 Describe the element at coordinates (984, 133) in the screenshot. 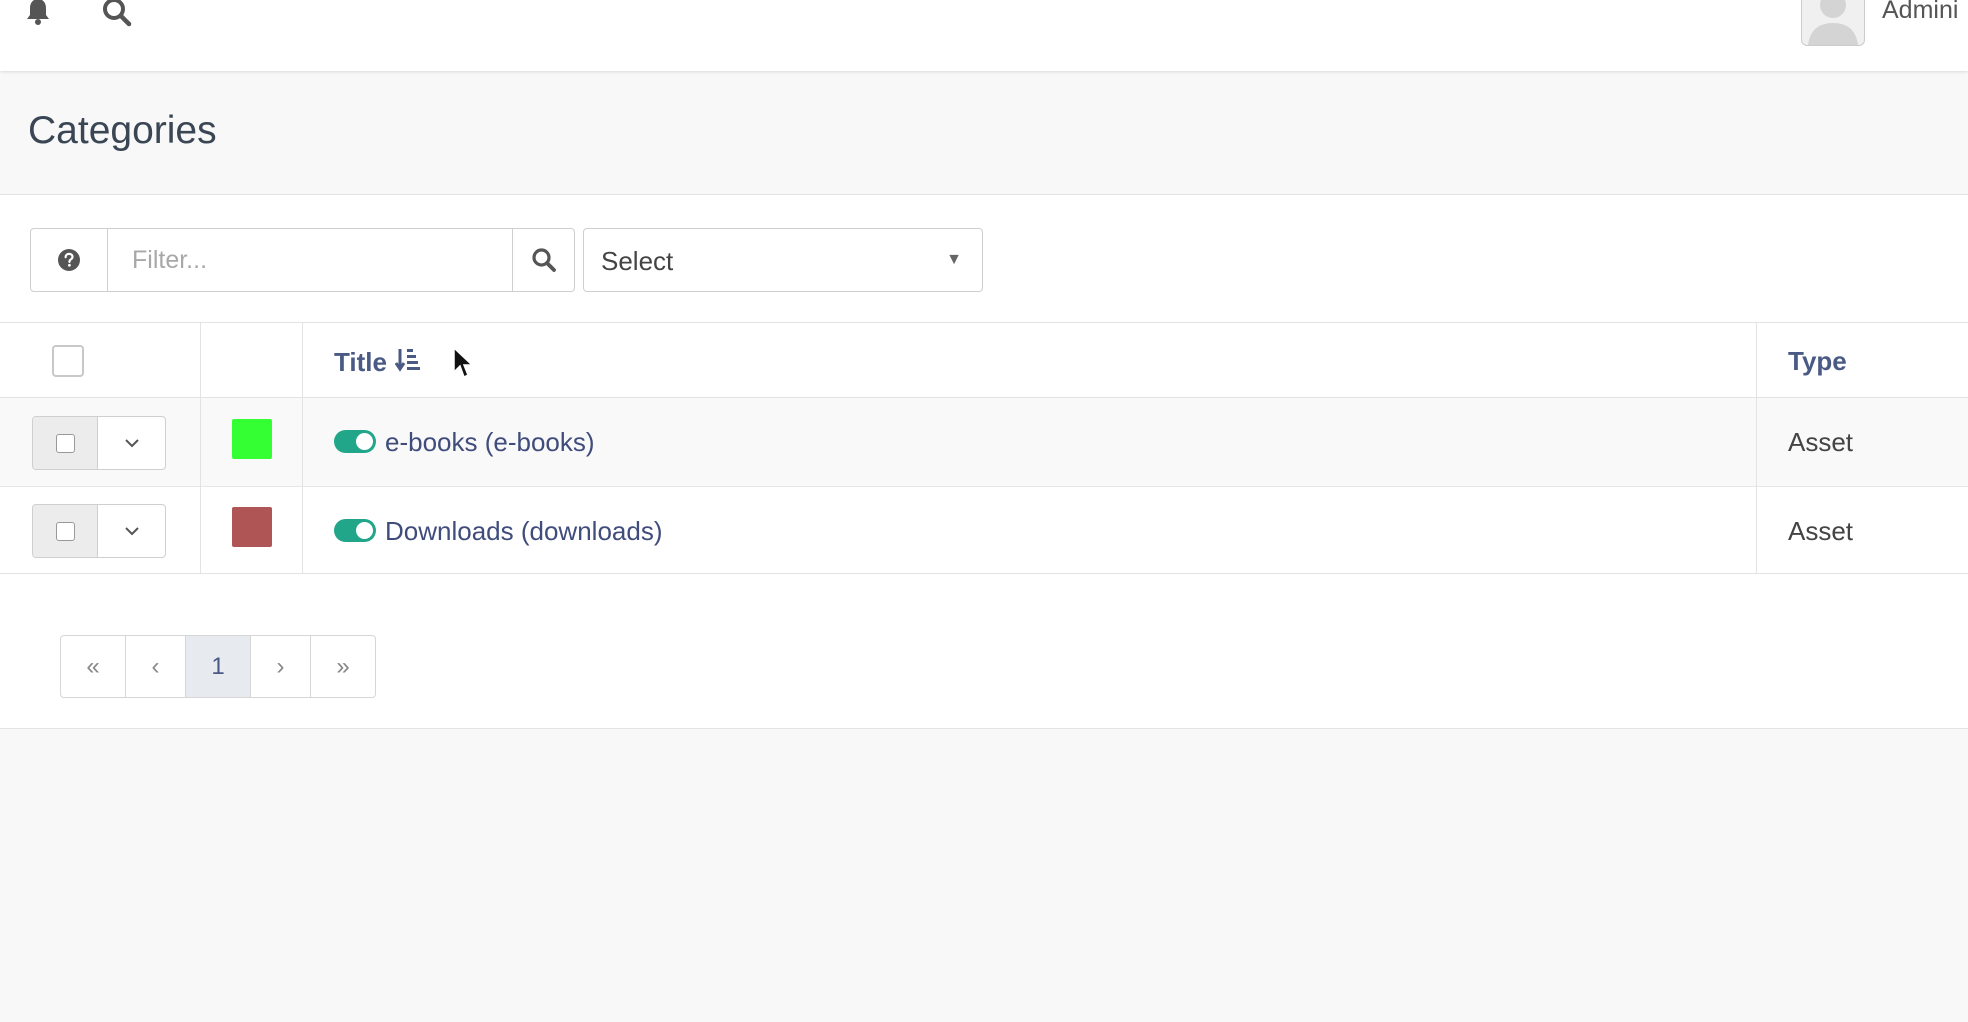

I see `page-header: Categories` at that location.